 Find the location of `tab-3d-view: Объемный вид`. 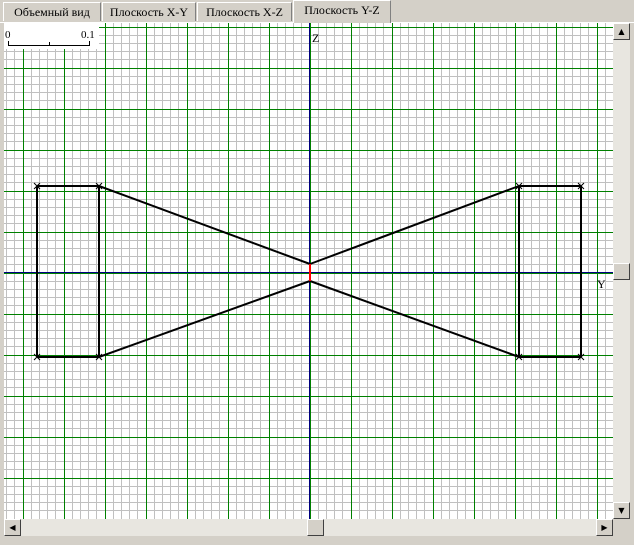

tab-3d-view: Объемный вид is located at coordinates (52, 11).